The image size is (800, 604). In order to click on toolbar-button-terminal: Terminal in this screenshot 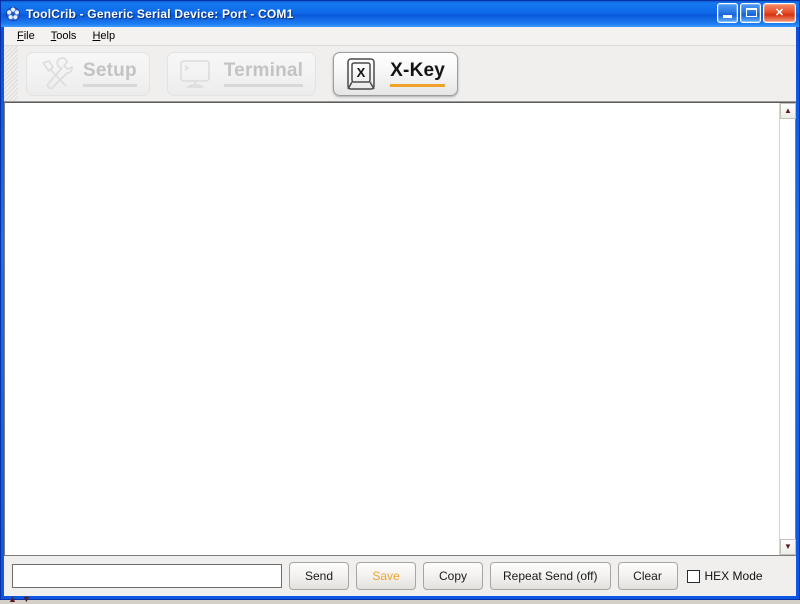, I will do `click(241, 73)`.